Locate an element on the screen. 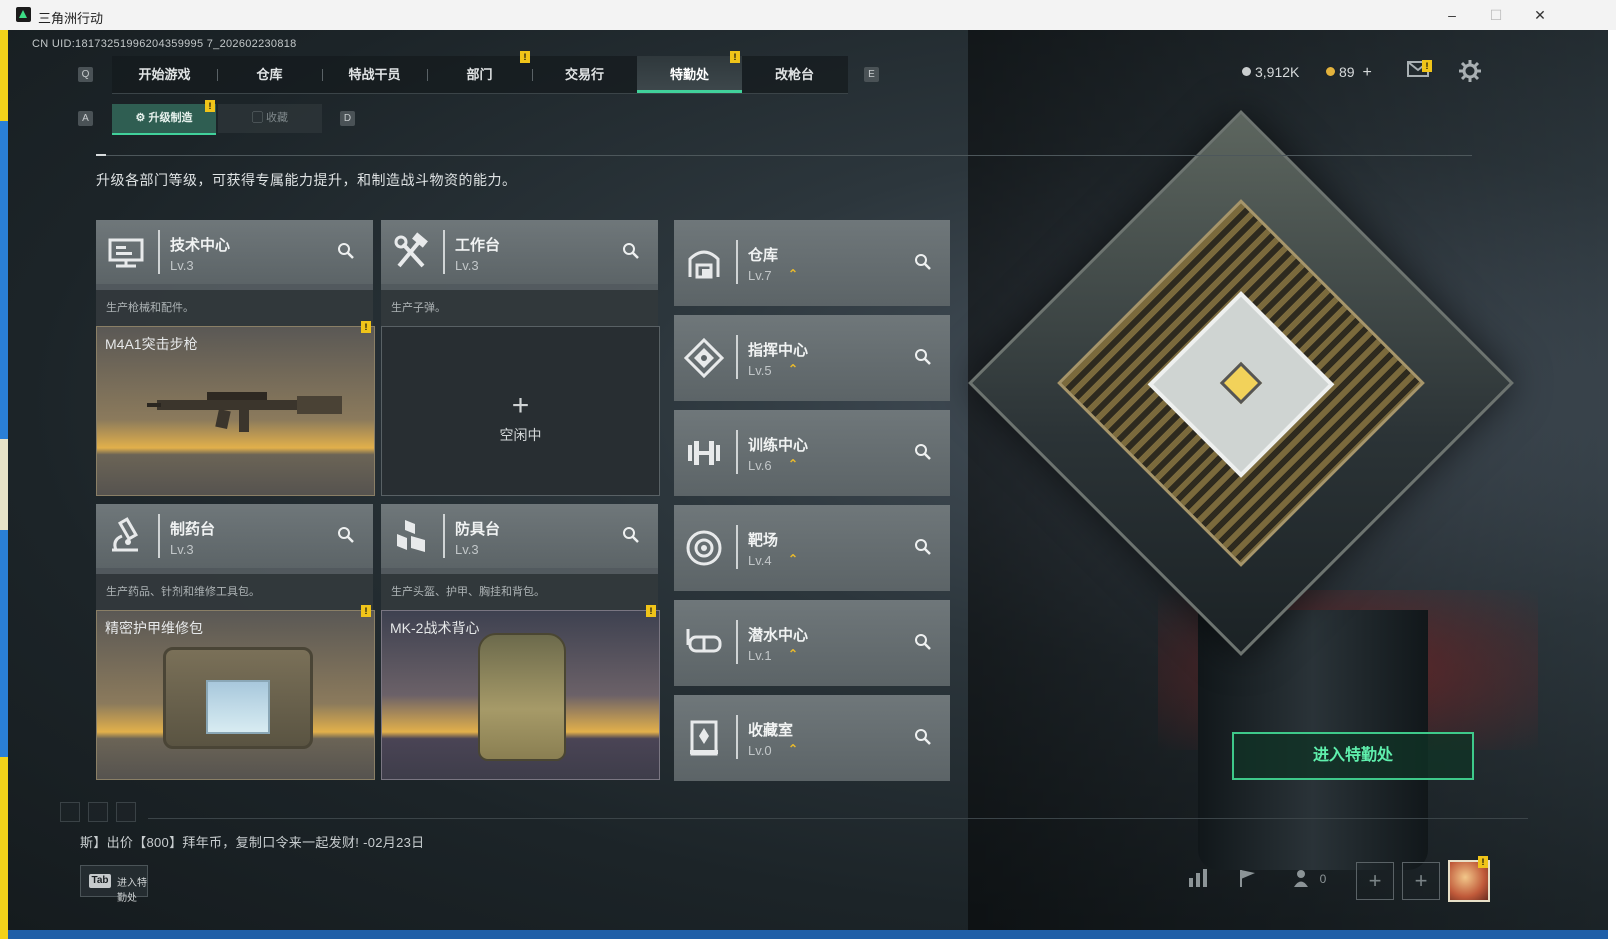 Image resolution: width=1616 pixels, height=939 pixels. gear-icon is located at coordinates (1470, 72).